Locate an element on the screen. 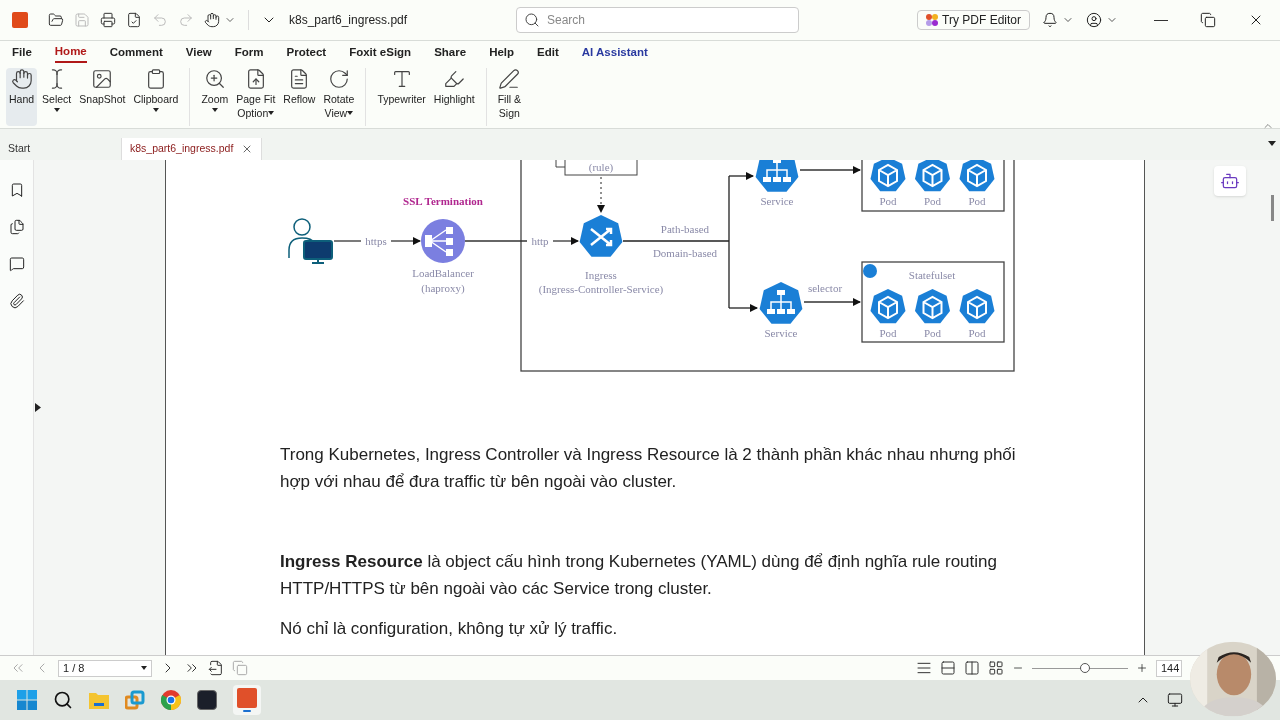  zoom-slider is located at coordinates (1080, 668).